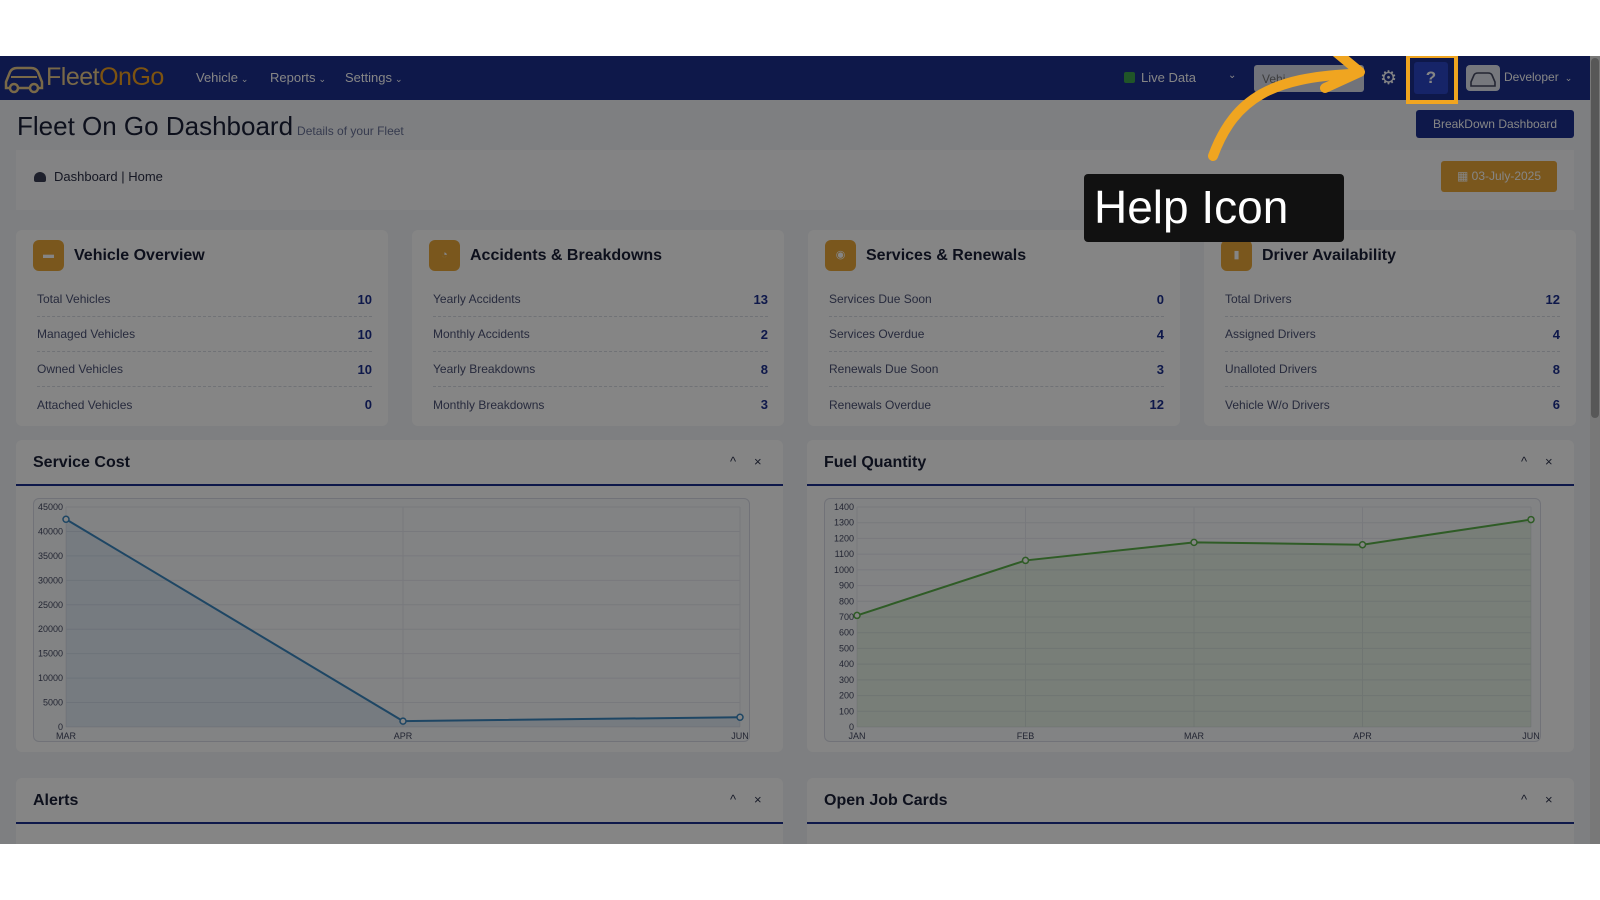 This screenshot has width=1600, height=900. I want to click on y-tick-label: 1000, so click(844, 570).